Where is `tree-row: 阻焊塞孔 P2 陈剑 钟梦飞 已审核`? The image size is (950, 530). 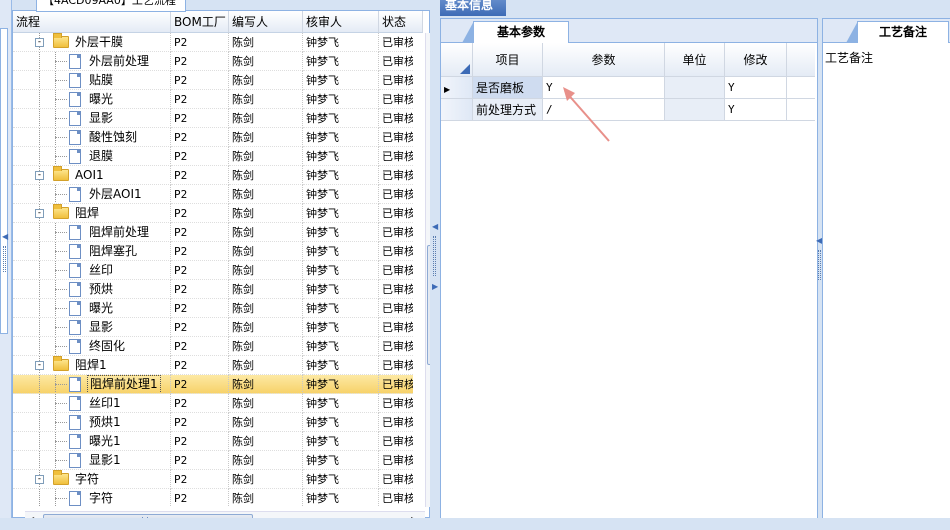
tree-row: 阻焊塞孔 P2 陈剑 钟梦飞 已审核 is located at coordinates (213, 251).